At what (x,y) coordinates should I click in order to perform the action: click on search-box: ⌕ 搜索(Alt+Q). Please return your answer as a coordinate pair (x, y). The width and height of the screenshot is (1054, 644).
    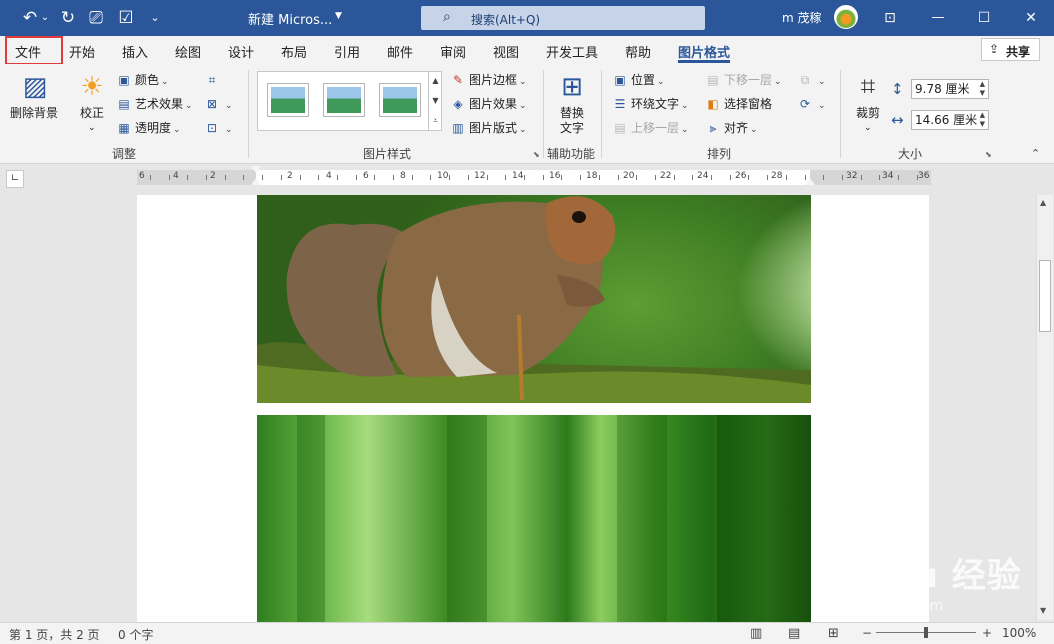
    Looking at the image, I should click on (563, 18).